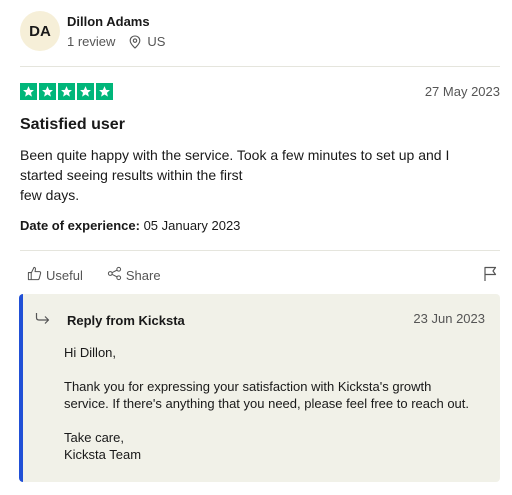  Describe the element at coordinates (131, 175) in the screenshot. I see `review-body-line: started seeing results within the first` at that location.